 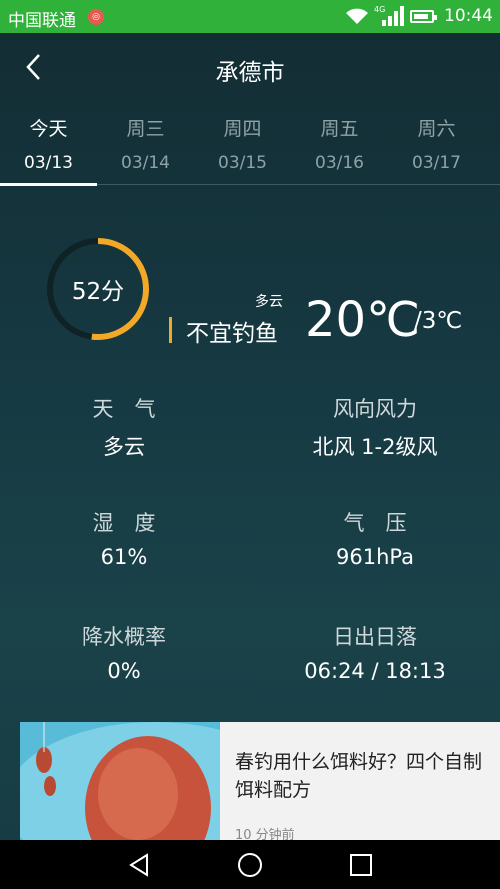 I want to click on tab-date-label: 03/16, so click(x=339, y=163).